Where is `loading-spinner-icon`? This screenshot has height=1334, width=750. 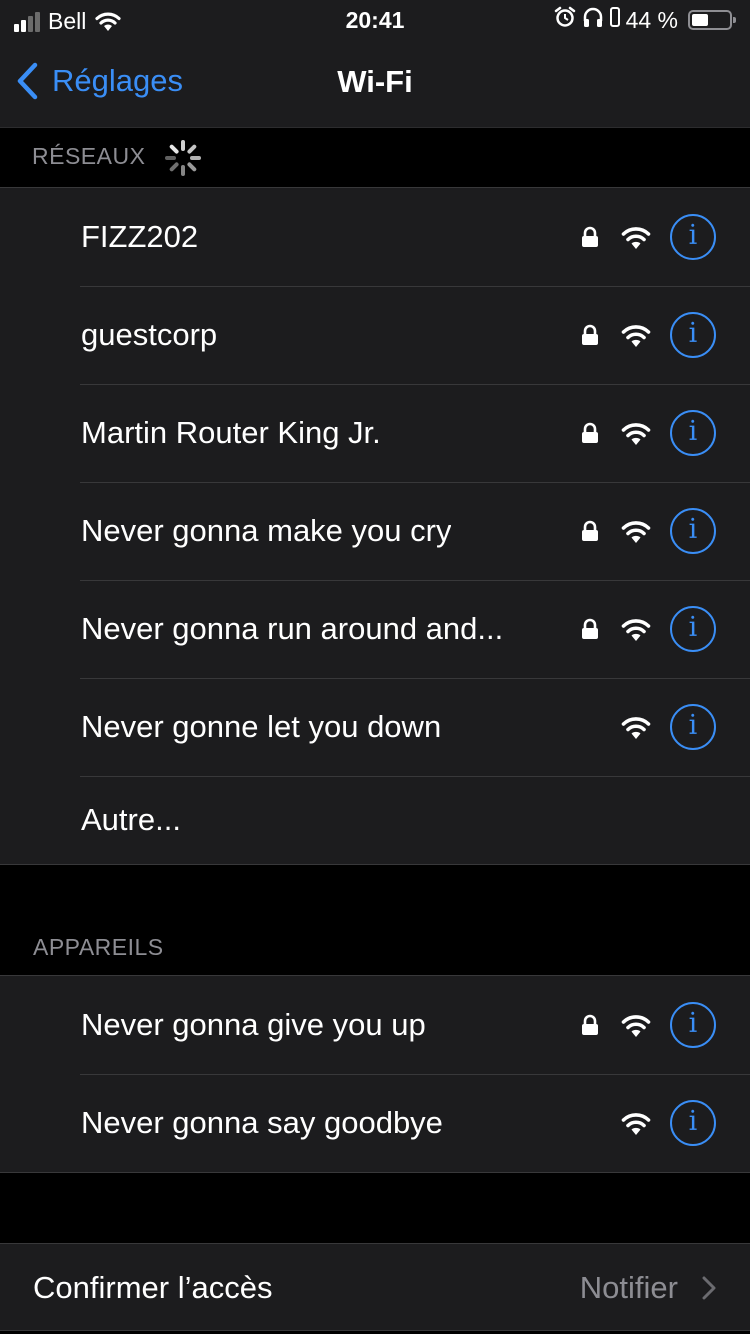
loading-spinner-icon is located at coordinates (183, 161).